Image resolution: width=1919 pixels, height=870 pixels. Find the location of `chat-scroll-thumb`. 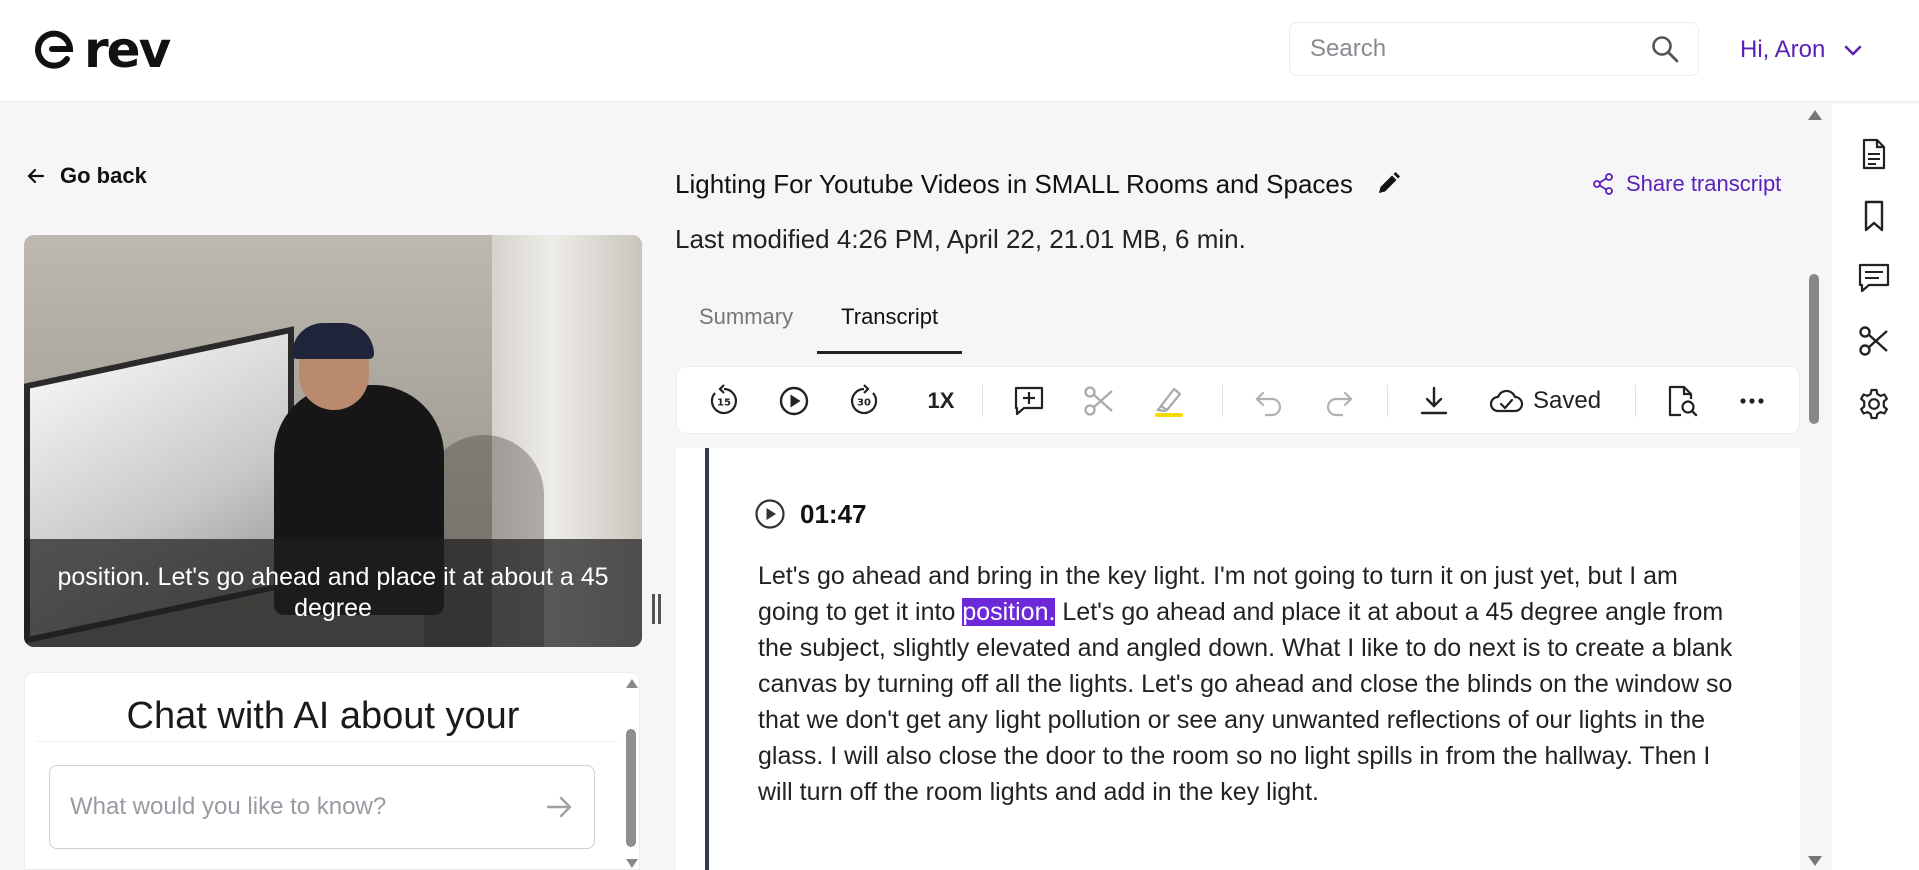

chat-scroll-thumb is located at coordinates (631, 788).